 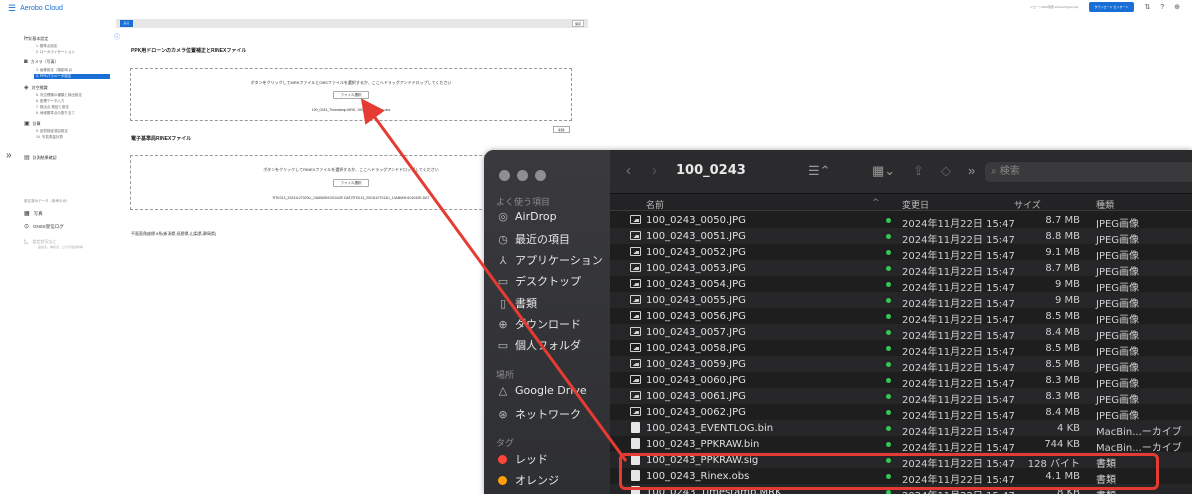 What do you see at coordinates (55, 70) in the screenshot?
I see `sidebar-item-image-settings: 3. 画像設定（撮影時 β）` at bounding box center [55, 70].